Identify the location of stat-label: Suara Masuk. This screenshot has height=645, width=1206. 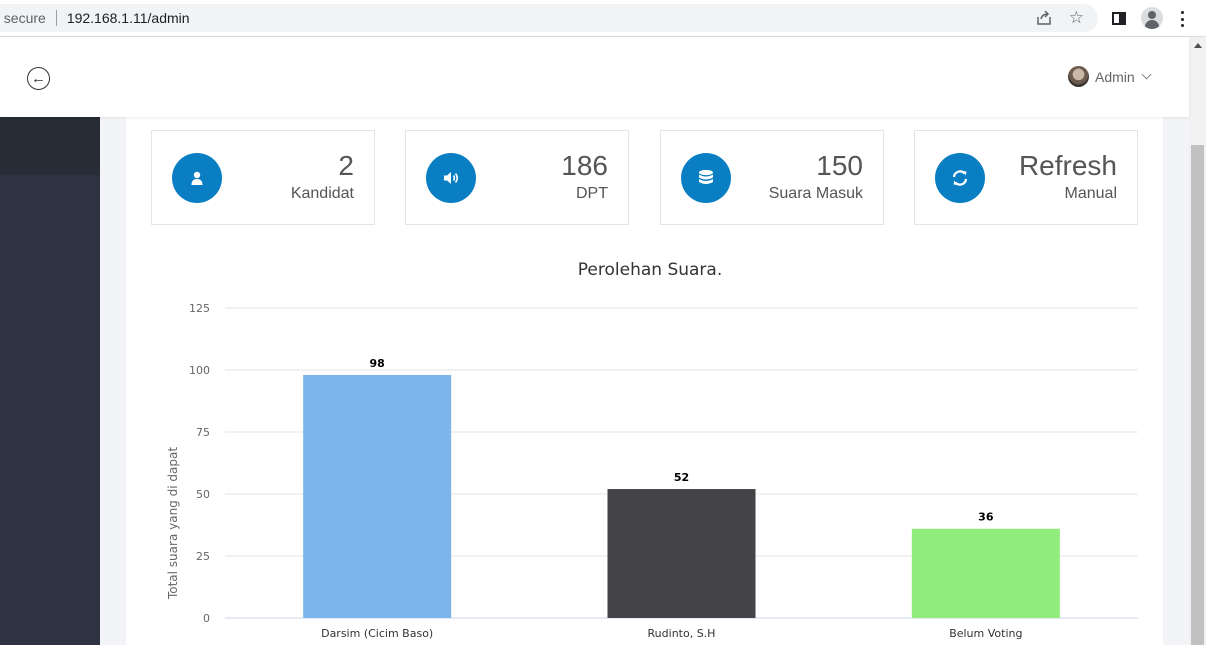
(815, 193).